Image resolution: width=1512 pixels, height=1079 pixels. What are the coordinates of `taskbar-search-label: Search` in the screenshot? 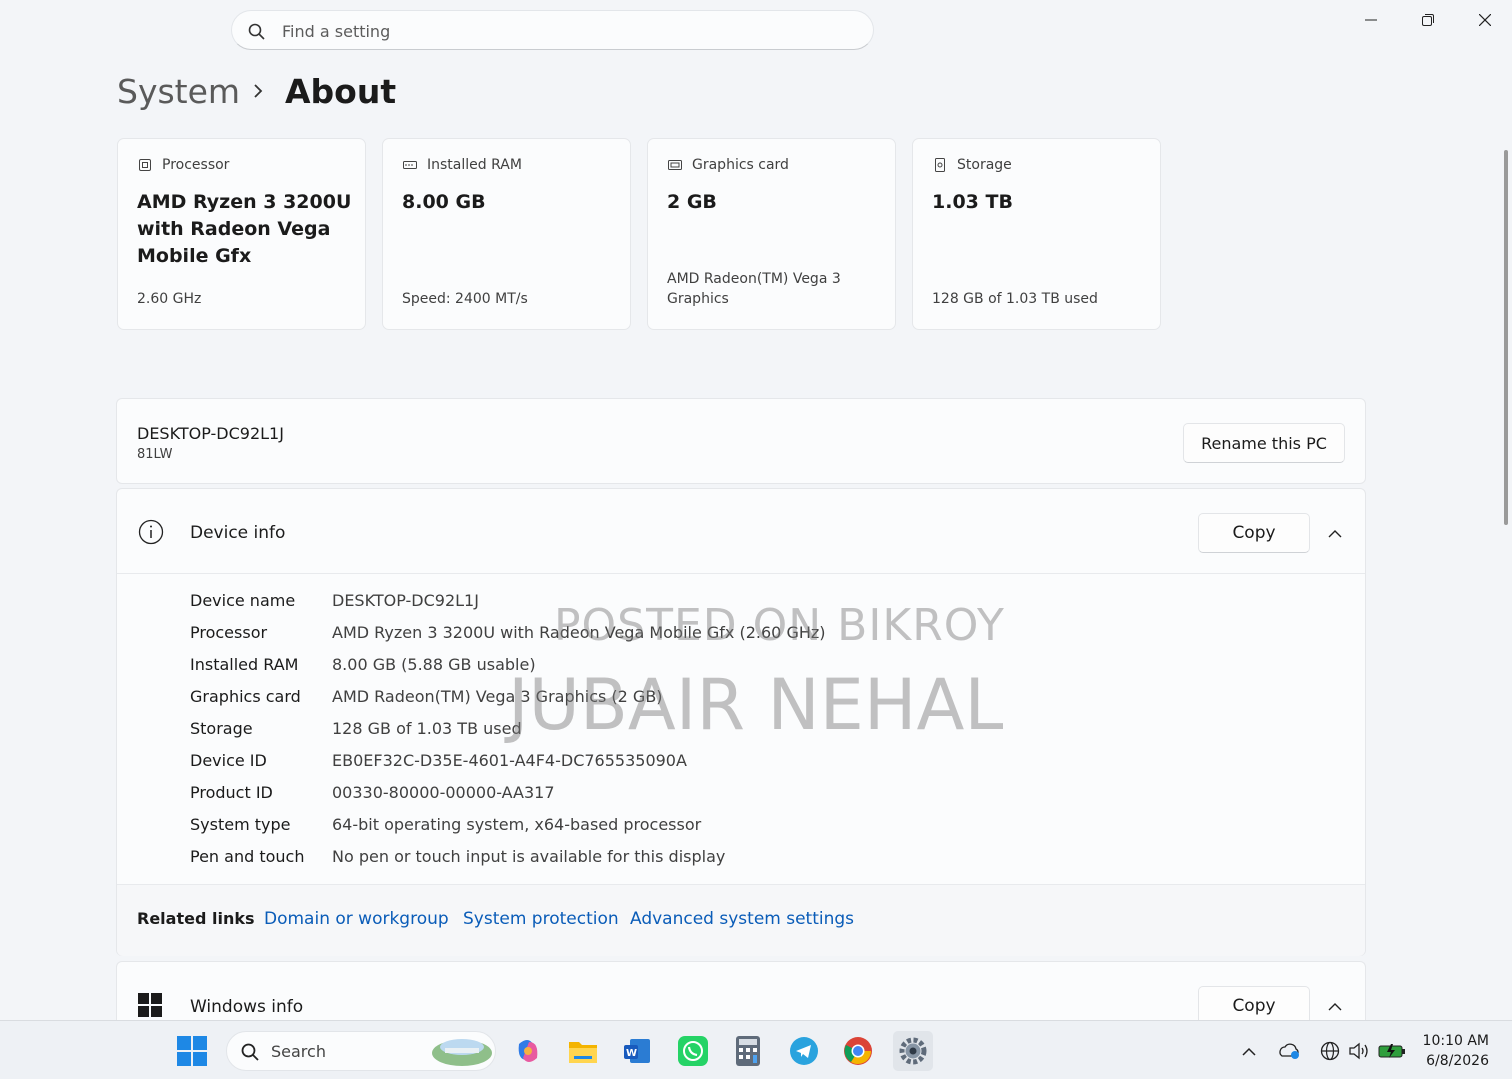 It's located at (298, 1051).